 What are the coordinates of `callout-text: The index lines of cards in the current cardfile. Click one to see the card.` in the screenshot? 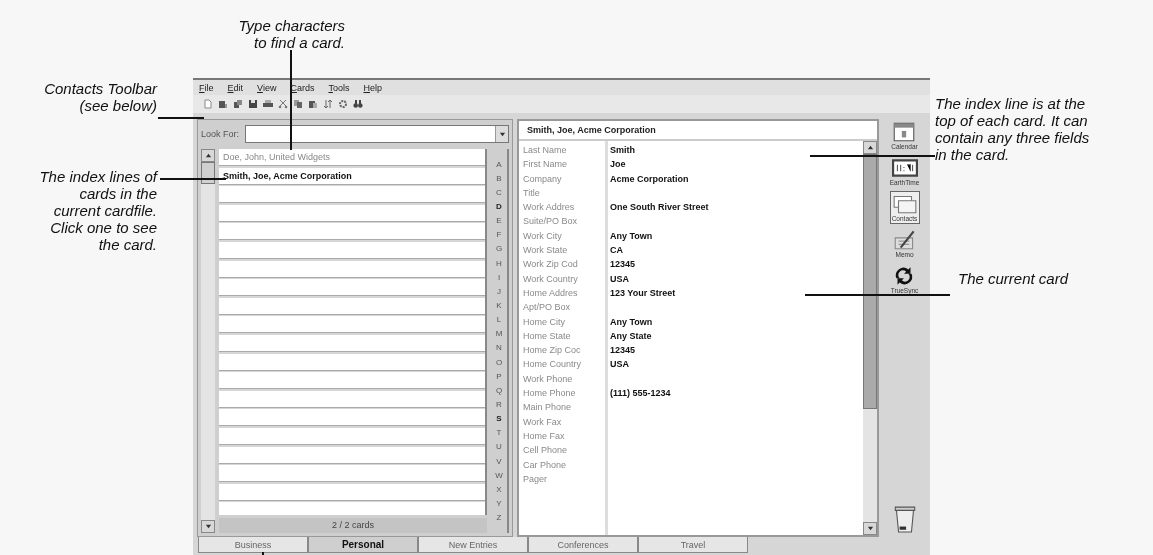 It's located at (97, 210).